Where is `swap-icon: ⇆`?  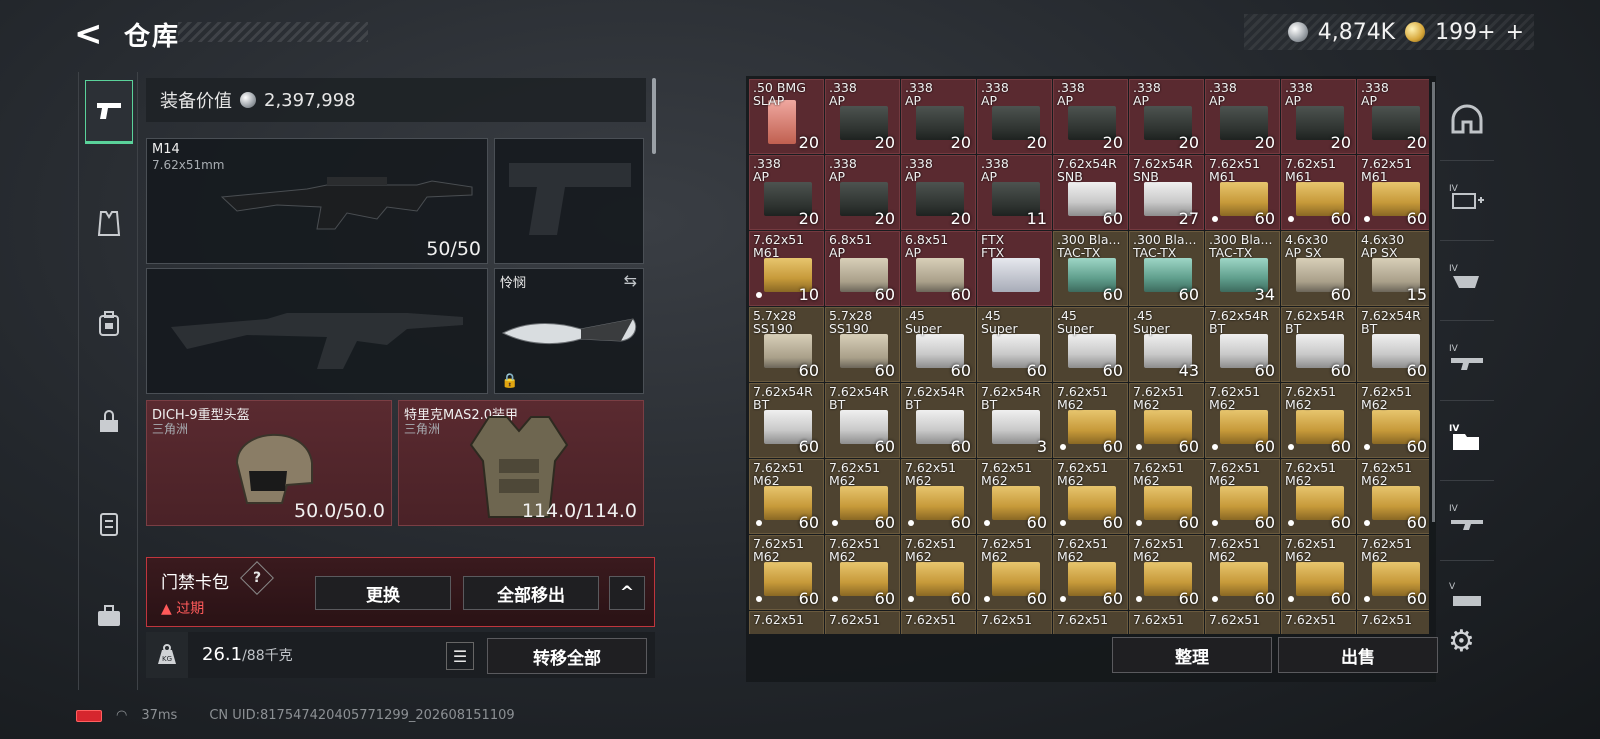 swap-icon: ⇆ is located at coordinates (630, 280).